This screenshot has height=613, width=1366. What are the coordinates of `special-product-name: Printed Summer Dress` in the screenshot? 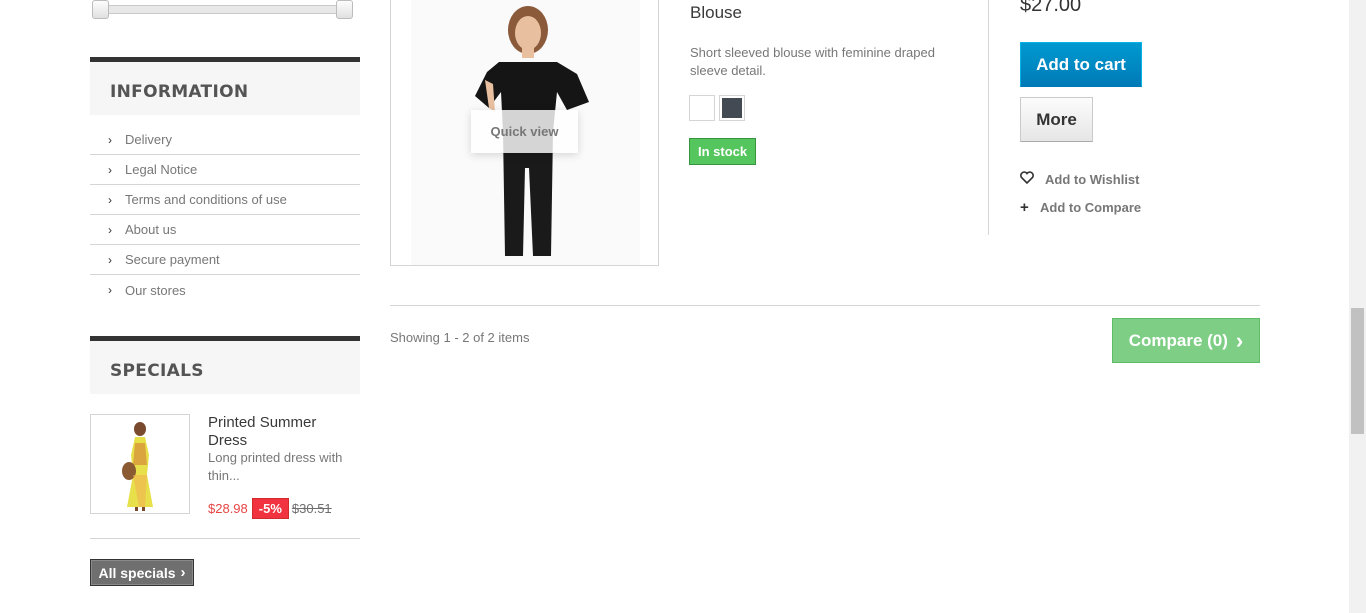 It's located at (283, 432).